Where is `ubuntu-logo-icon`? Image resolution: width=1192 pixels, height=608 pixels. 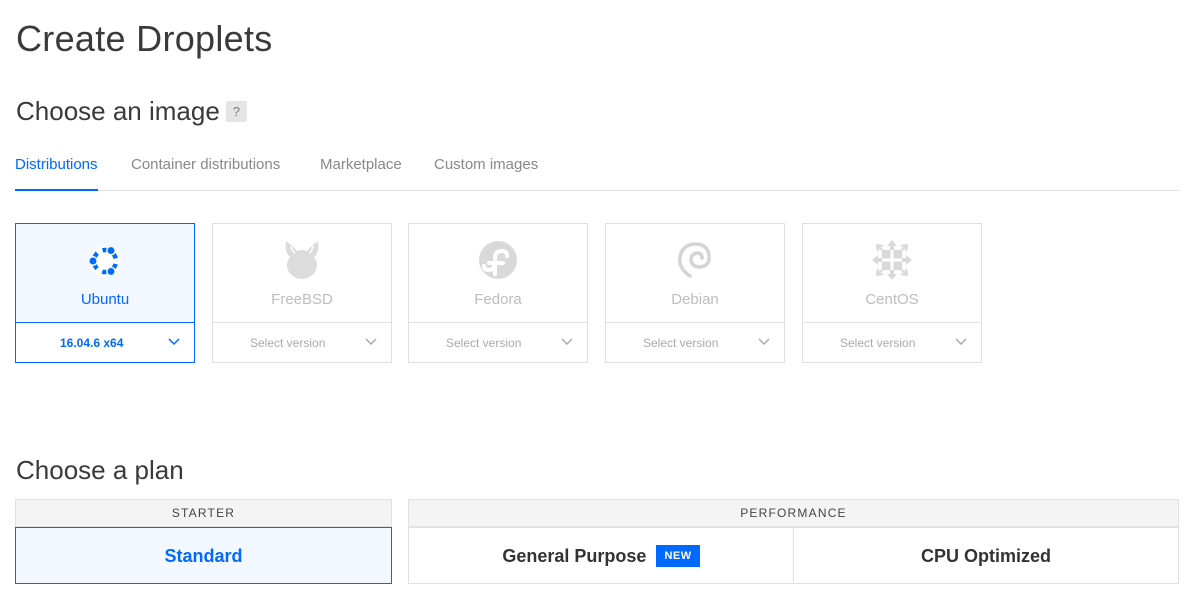 ubuntu-logo-icon is located at coordinates (104, 261).